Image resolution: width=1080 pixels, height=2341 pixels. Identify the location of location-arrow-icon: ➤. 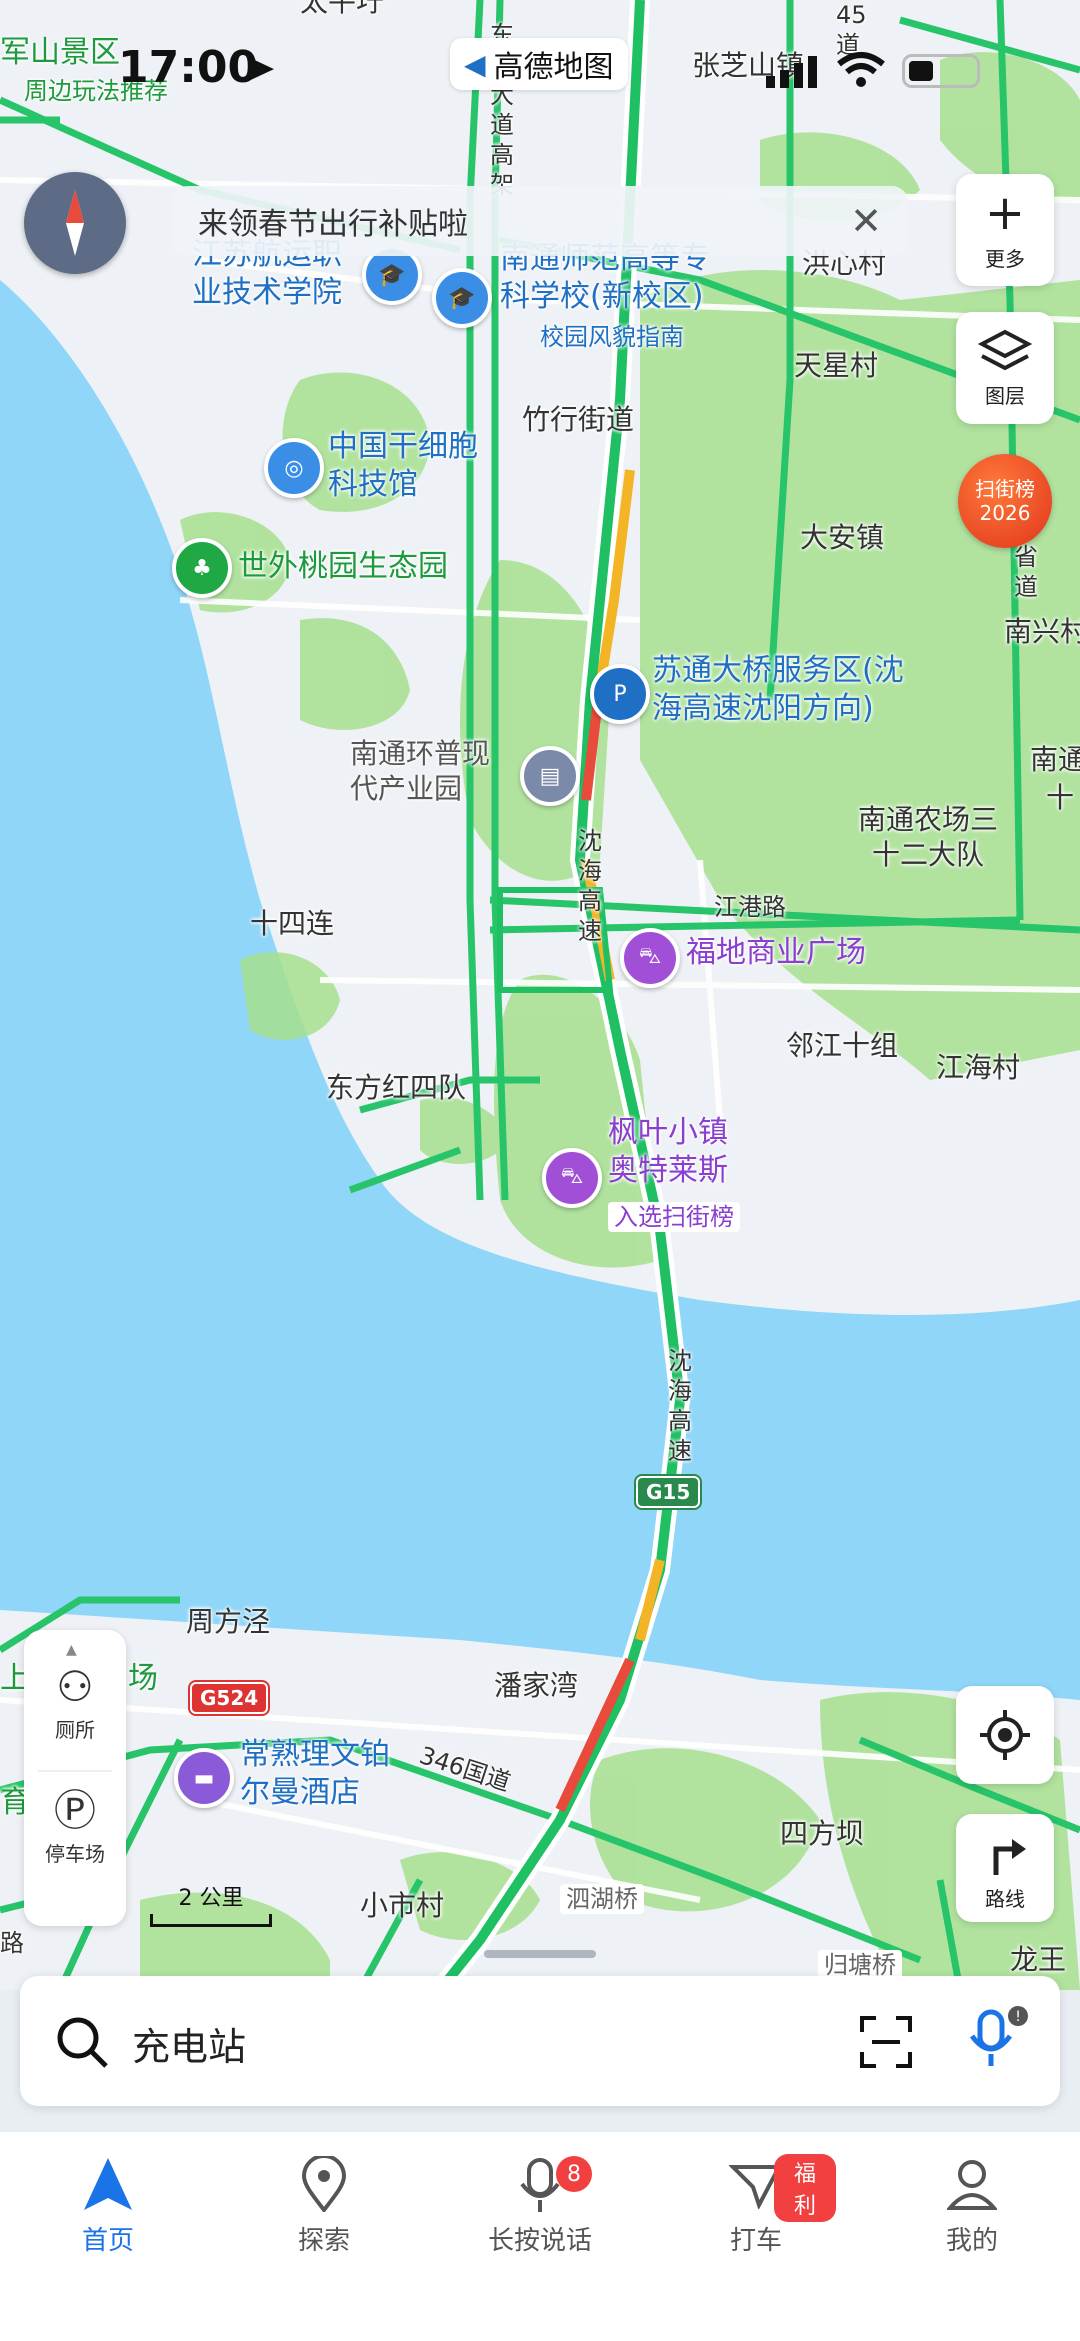
(260, 68).